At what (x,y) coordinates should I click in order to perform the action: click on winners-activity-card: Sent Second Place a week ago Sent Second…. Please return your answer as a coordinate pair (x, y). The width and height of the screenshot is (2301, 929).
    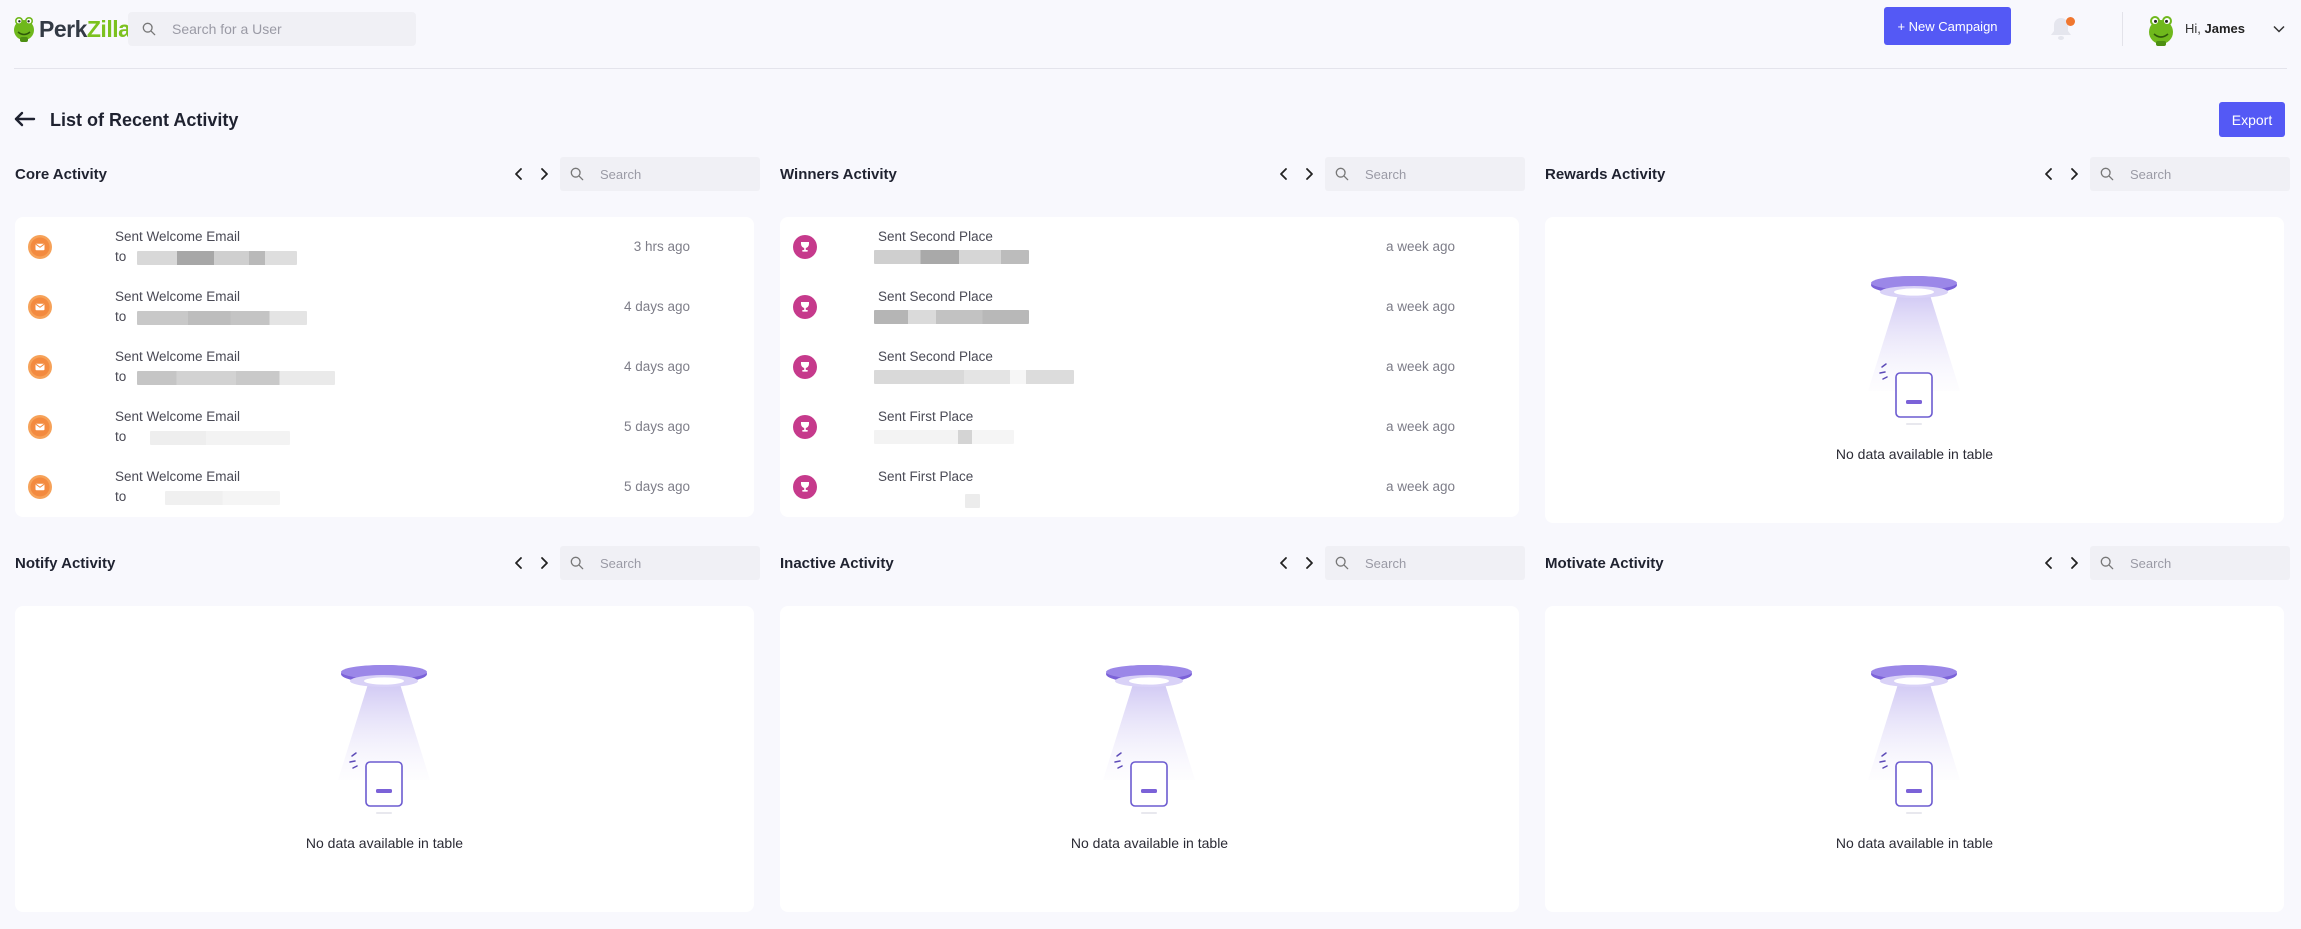
    Looking at the image, I should click on (1149, 367).